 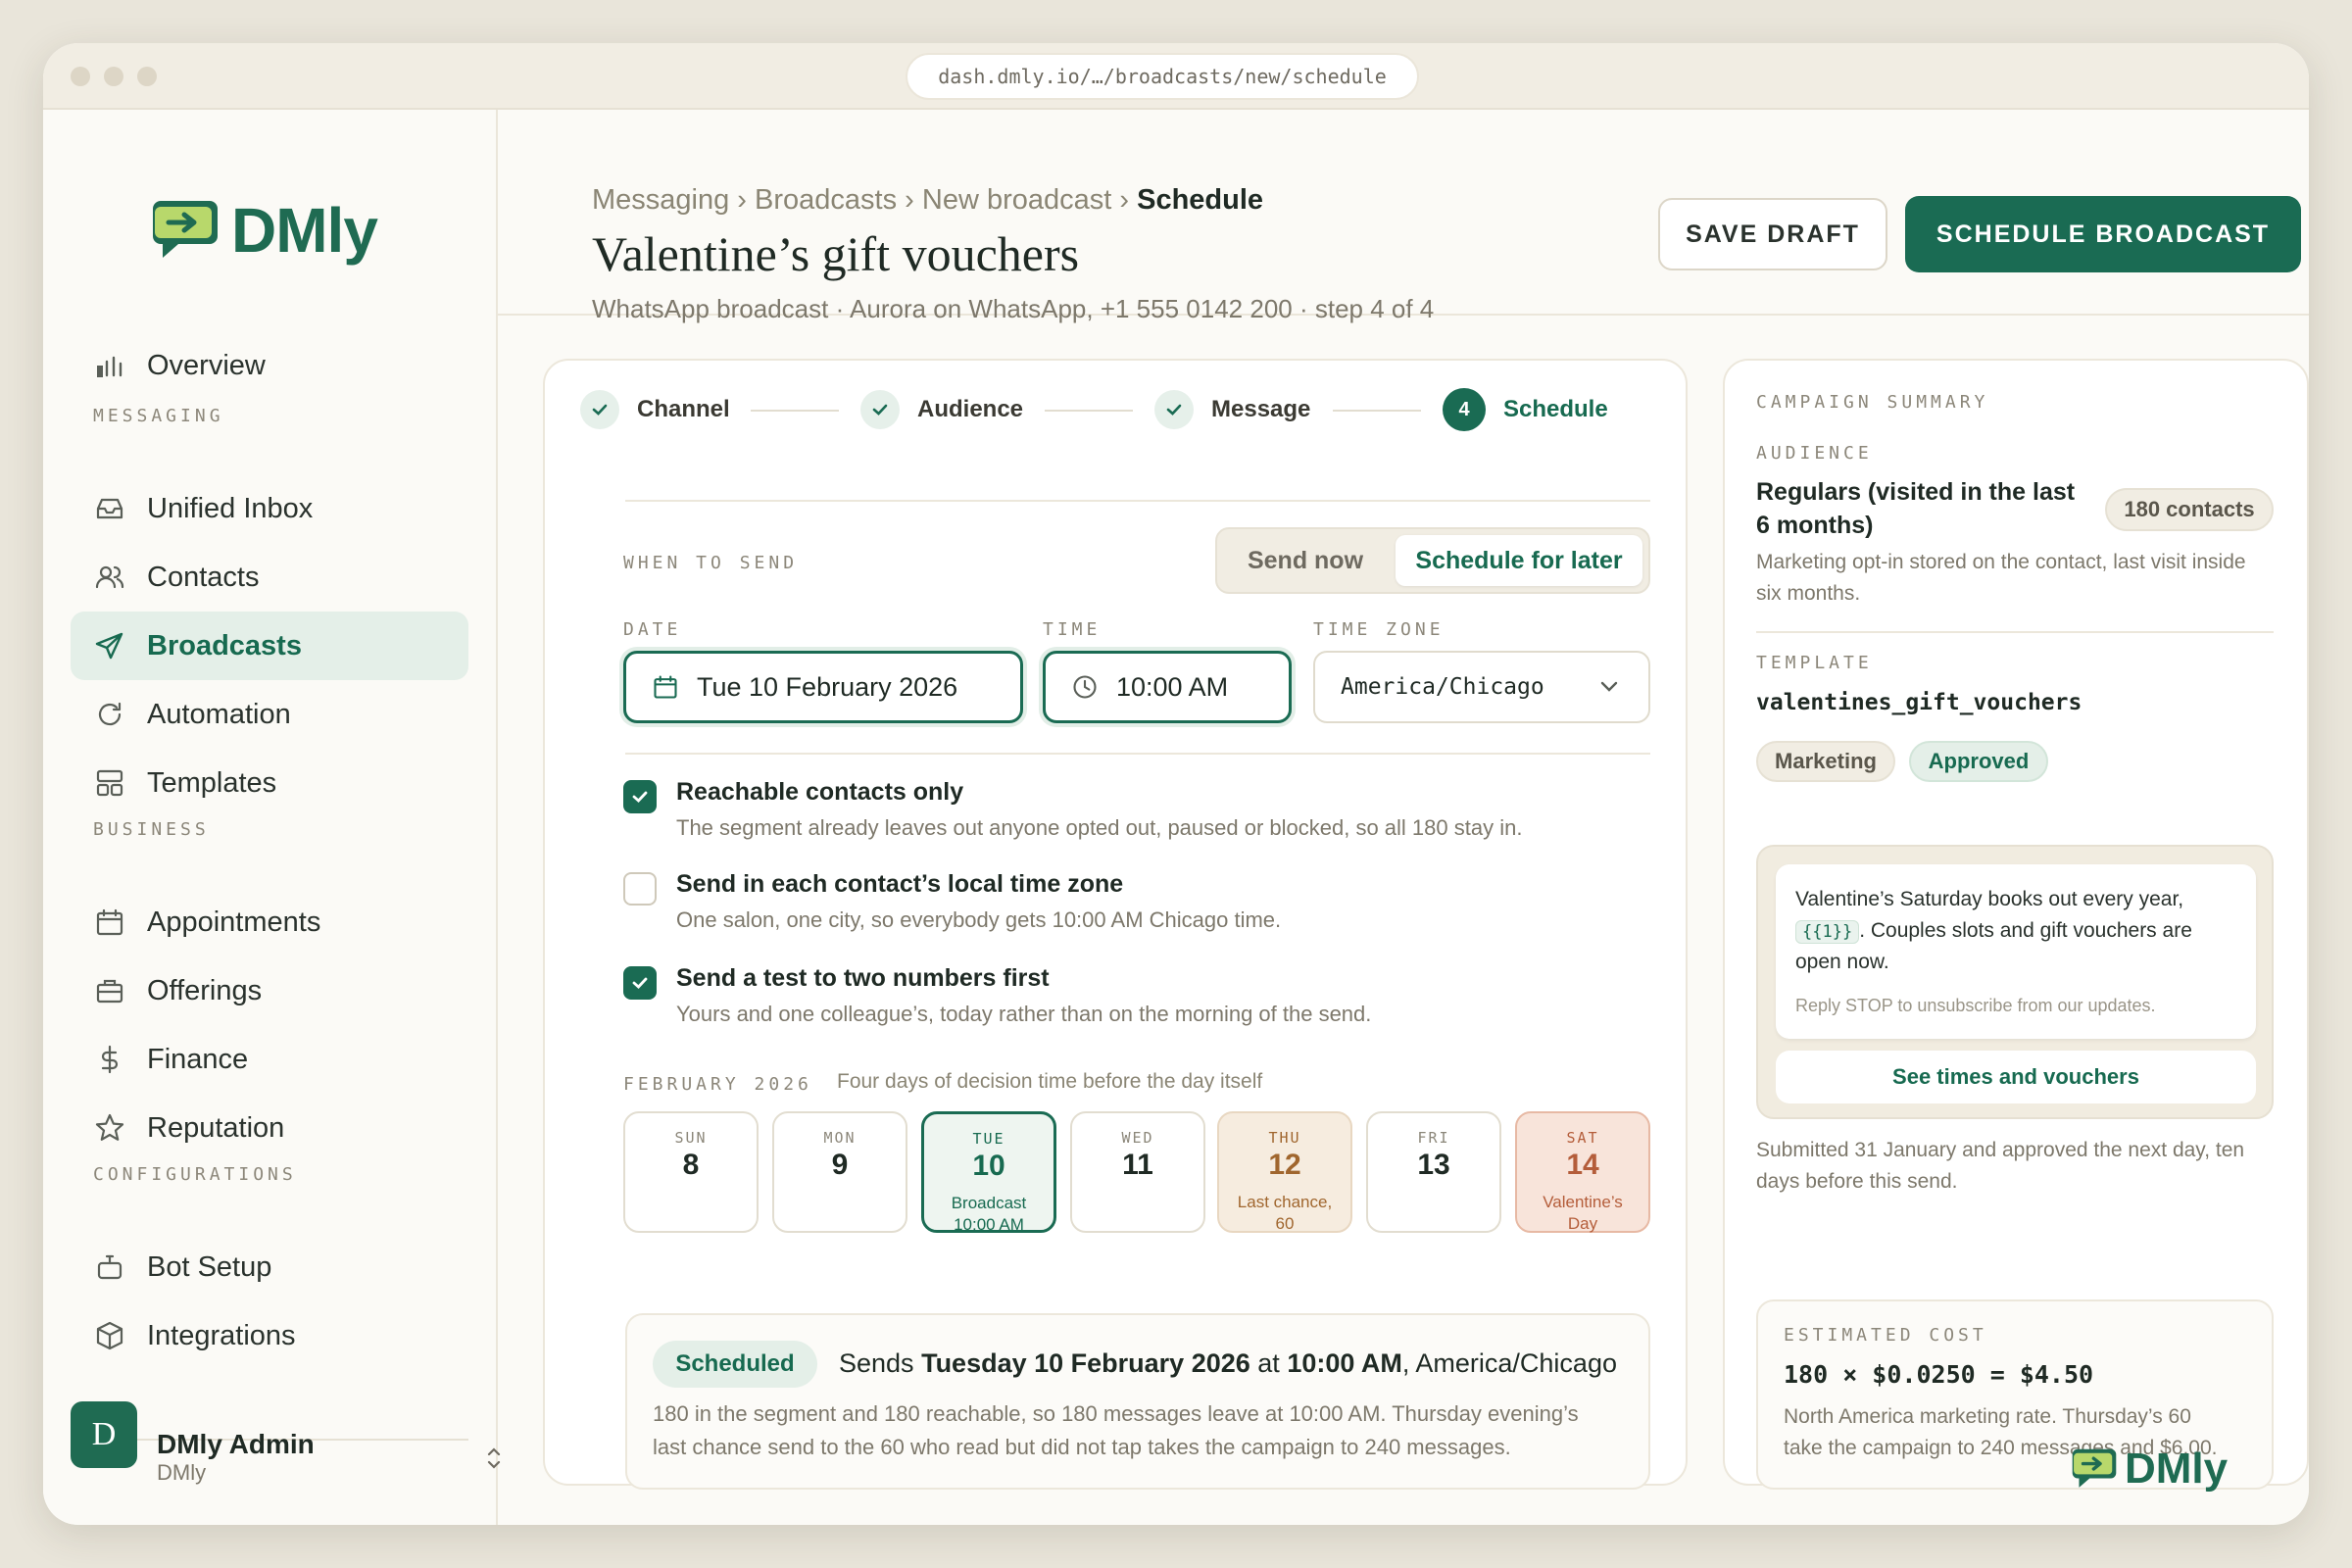 I want to click on send-now-option: Send now, so click(x=1305, y=560).